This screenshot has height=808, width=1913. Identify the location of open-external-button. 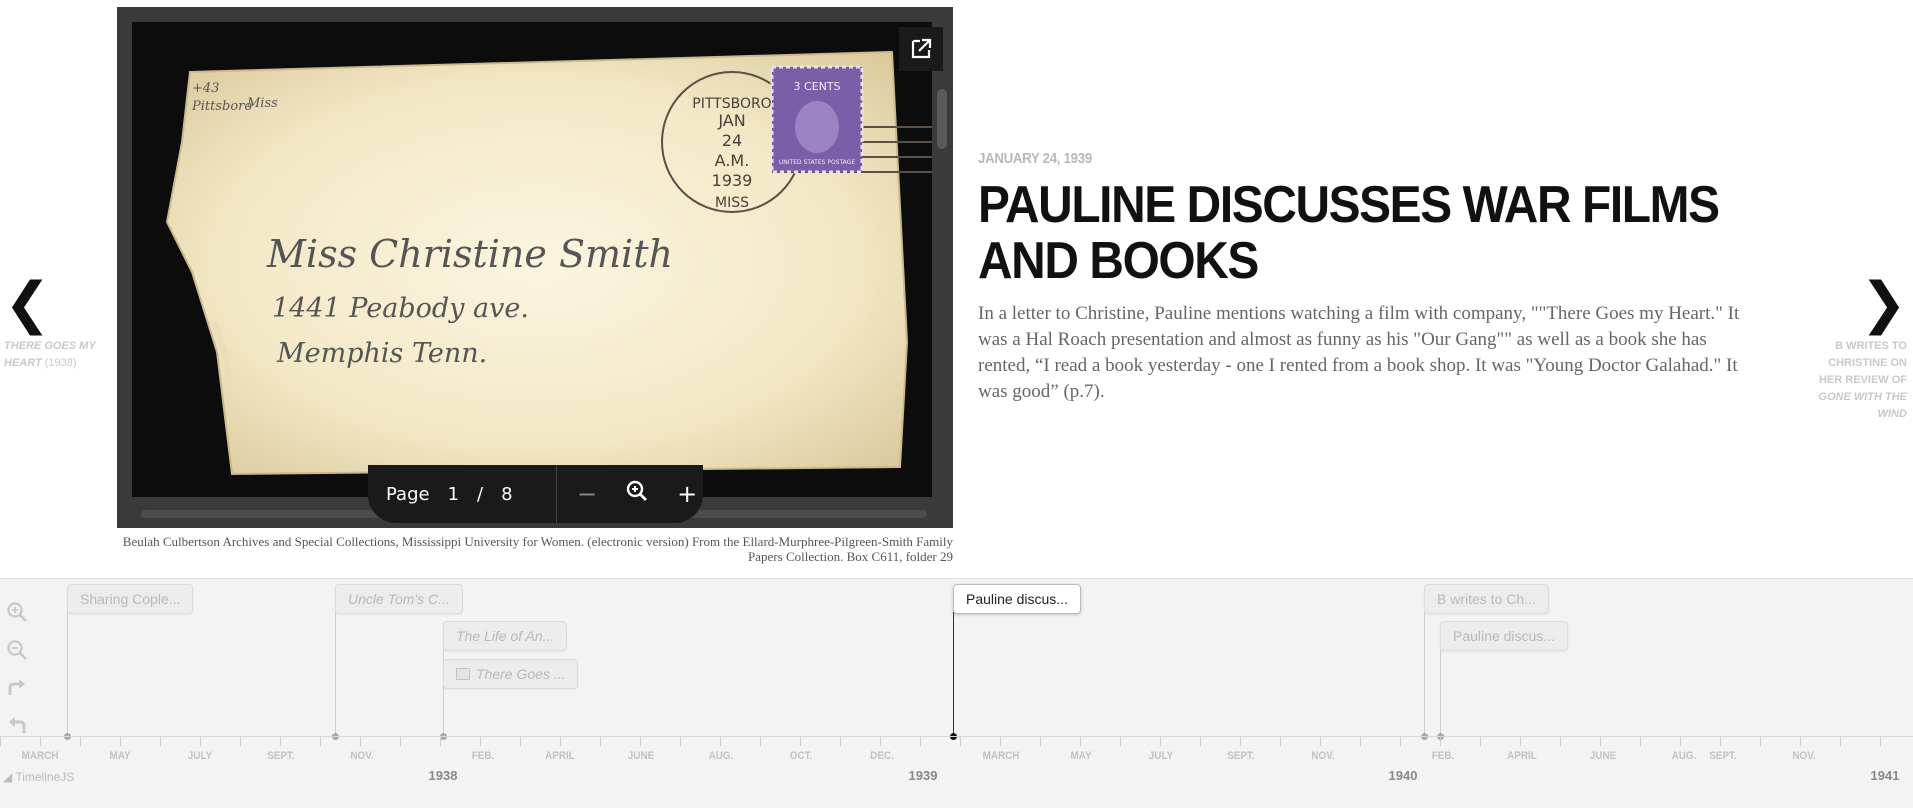
(921, 49).